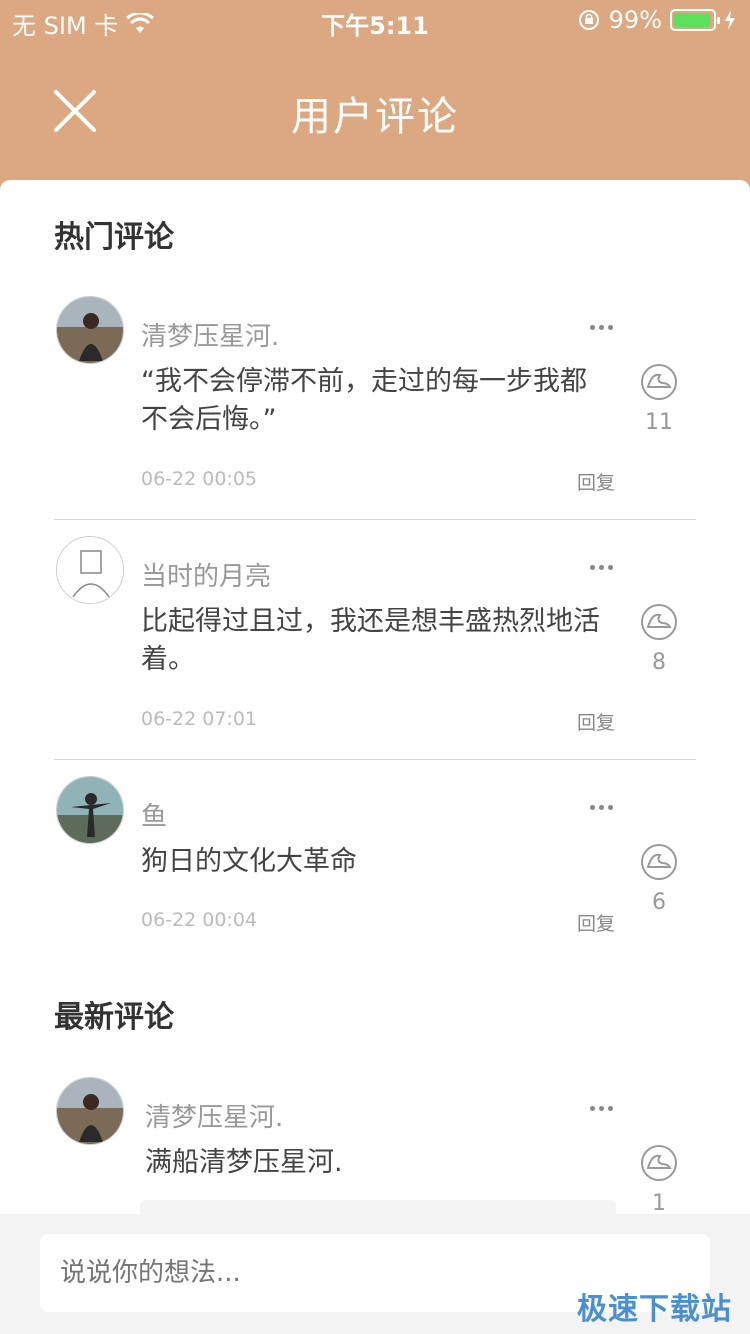  What do you see at coordinates (114, 1017) in the screenshot?
I see `new-comments-title: 最新评论` at bounding box center [114, 1017].